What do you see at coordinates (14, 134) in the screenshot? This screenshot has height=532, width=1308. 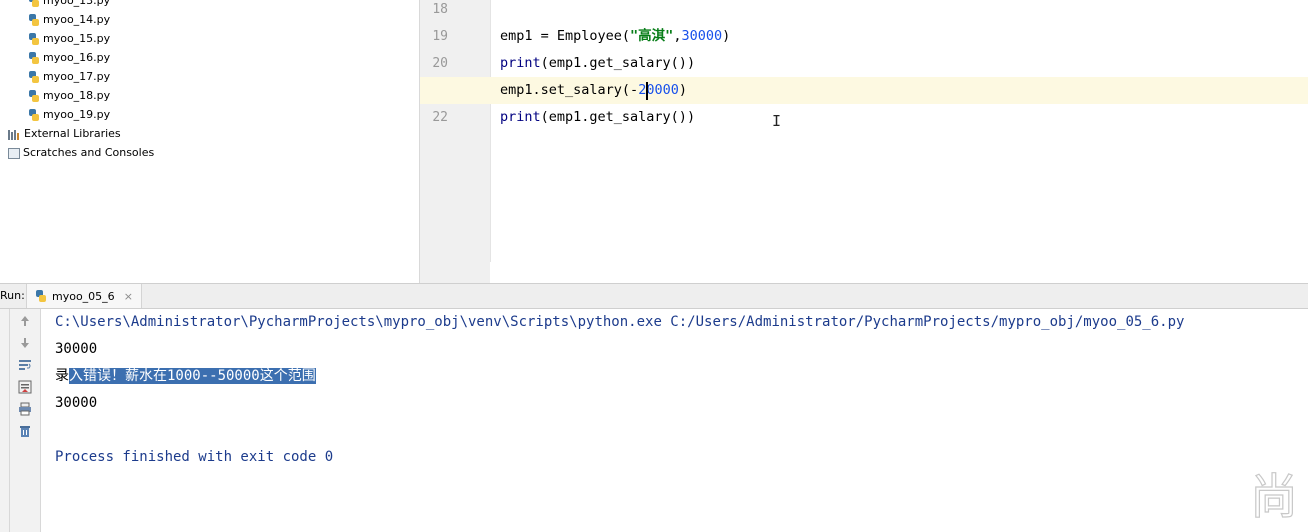 I see `library-icon` at bounding box center [14, 134].